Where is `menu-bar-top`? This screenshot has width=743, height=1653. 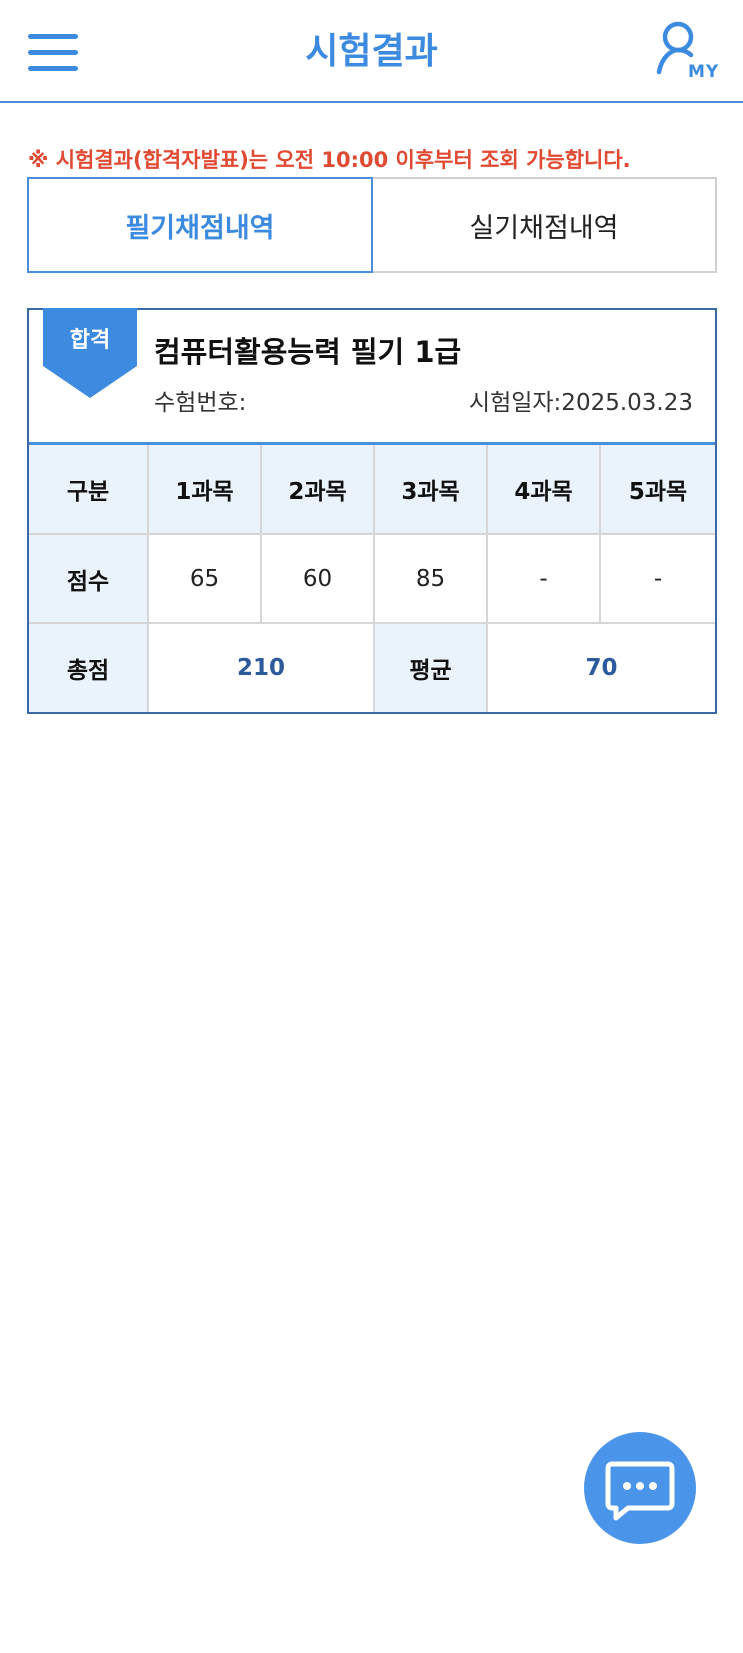
menu-bar-top is located at coordinates (53, 36).